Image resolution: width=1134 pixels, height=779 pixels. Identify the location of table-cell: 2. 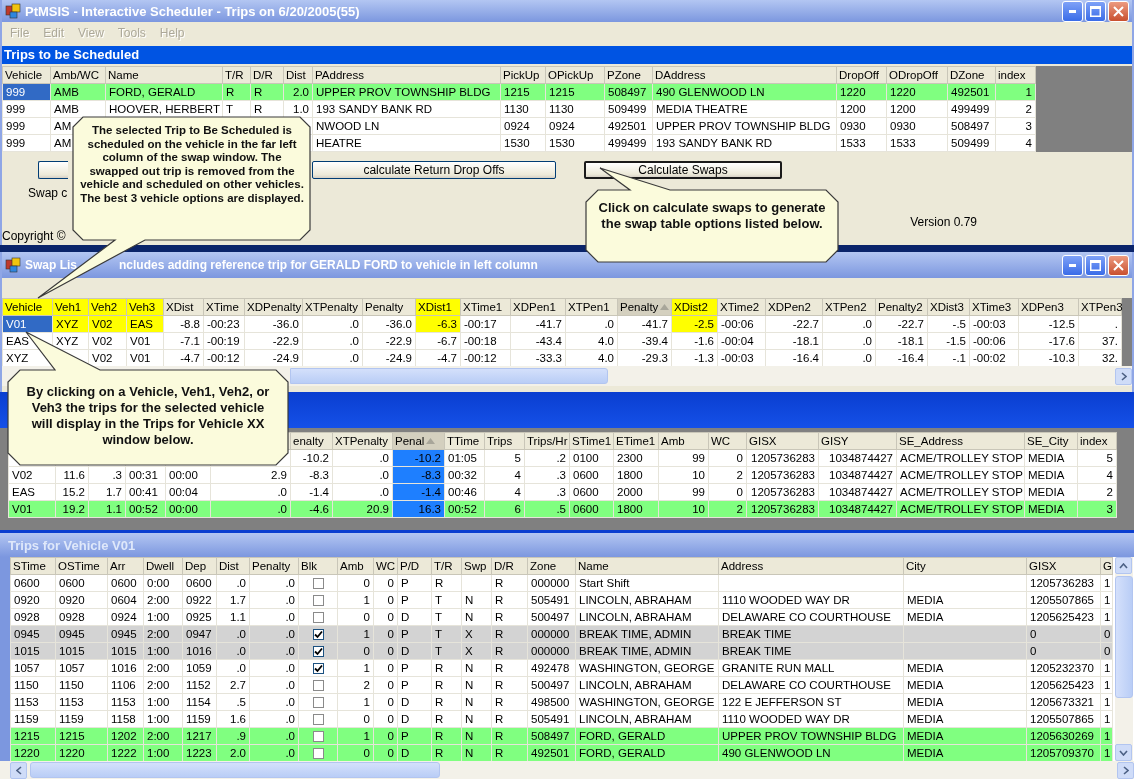
(355, 685).